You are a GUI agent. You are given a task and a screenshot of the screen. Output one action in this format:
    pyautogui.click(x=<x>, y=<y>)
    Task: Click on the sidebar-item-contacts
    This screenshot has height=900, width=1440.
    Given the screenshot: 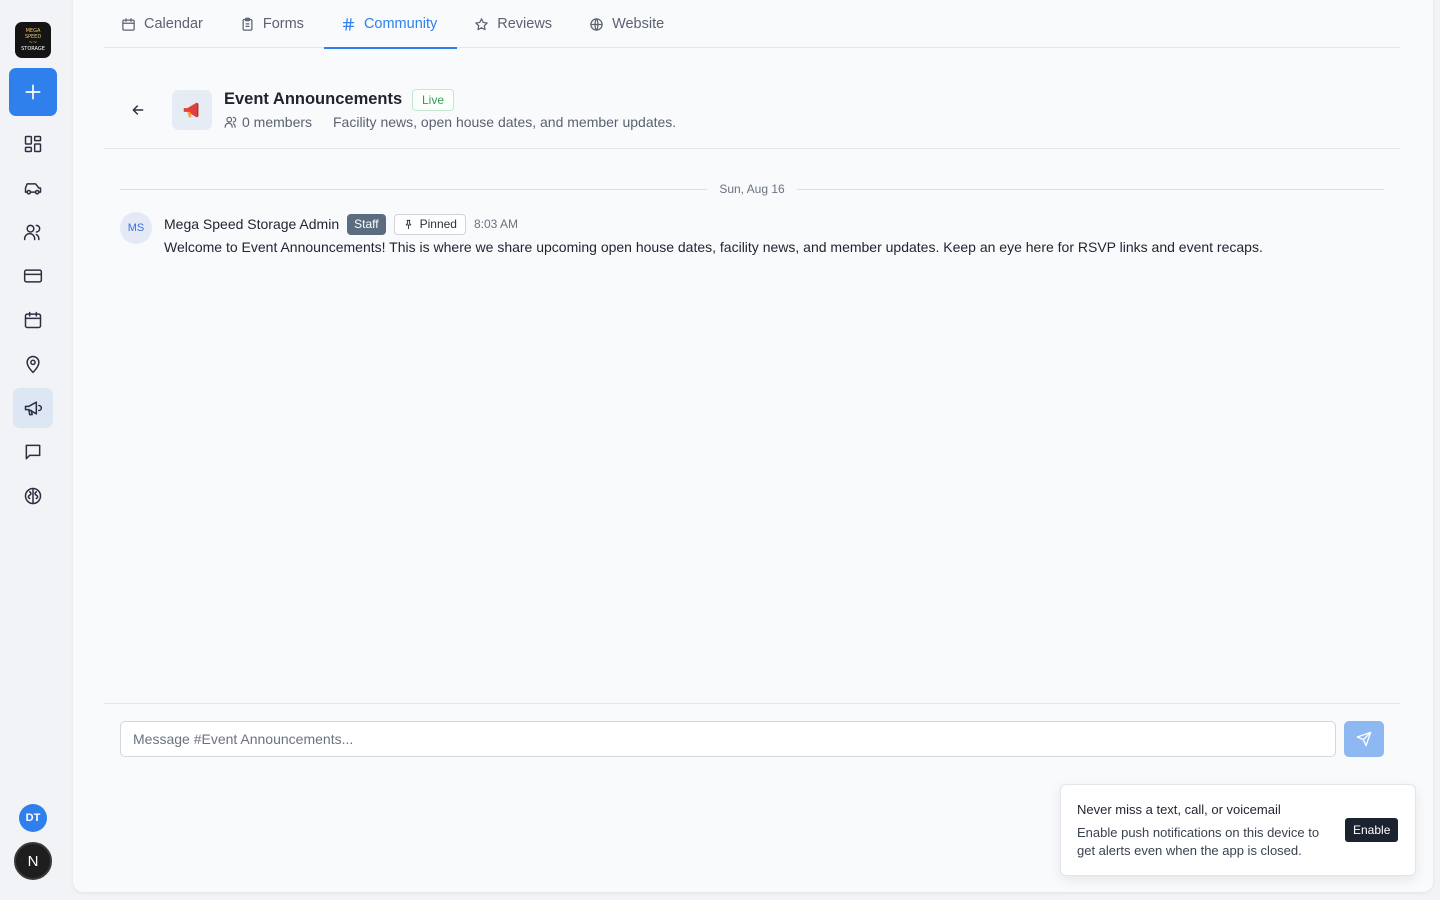 What is the action you would take?
    pyautogui.click(x=33, y=232)
    